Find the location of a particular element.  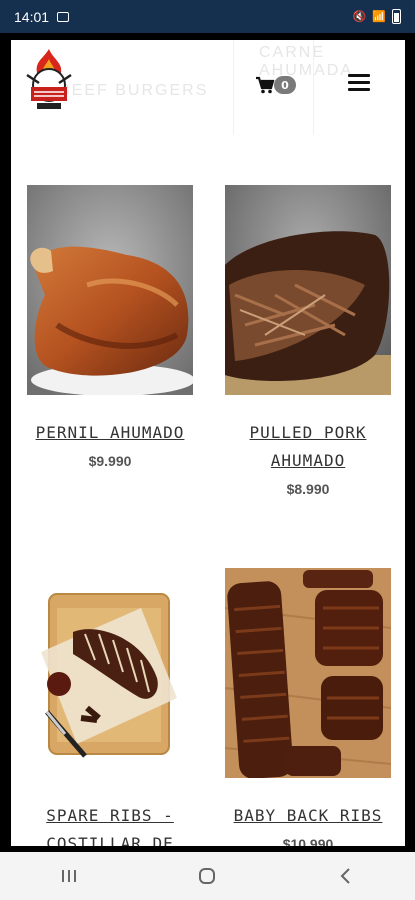

product-name: BABY BACK RIBS is located at coordinates (308, 816).